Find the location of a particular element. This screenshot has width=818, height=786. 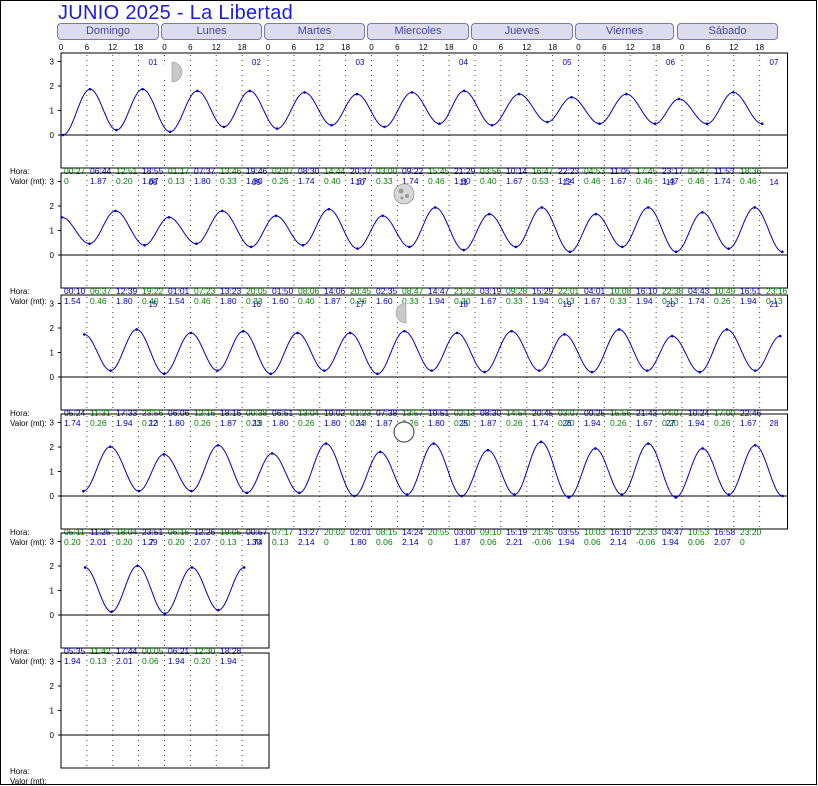

extreme-value-label: 1.74 is located at coordinates (306, 181).